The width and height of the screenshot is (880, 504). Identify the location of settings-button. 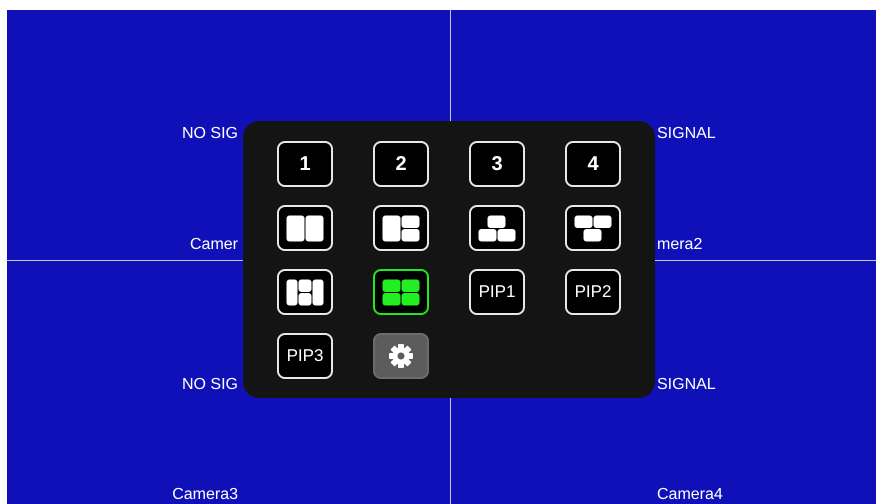
(401, 356).